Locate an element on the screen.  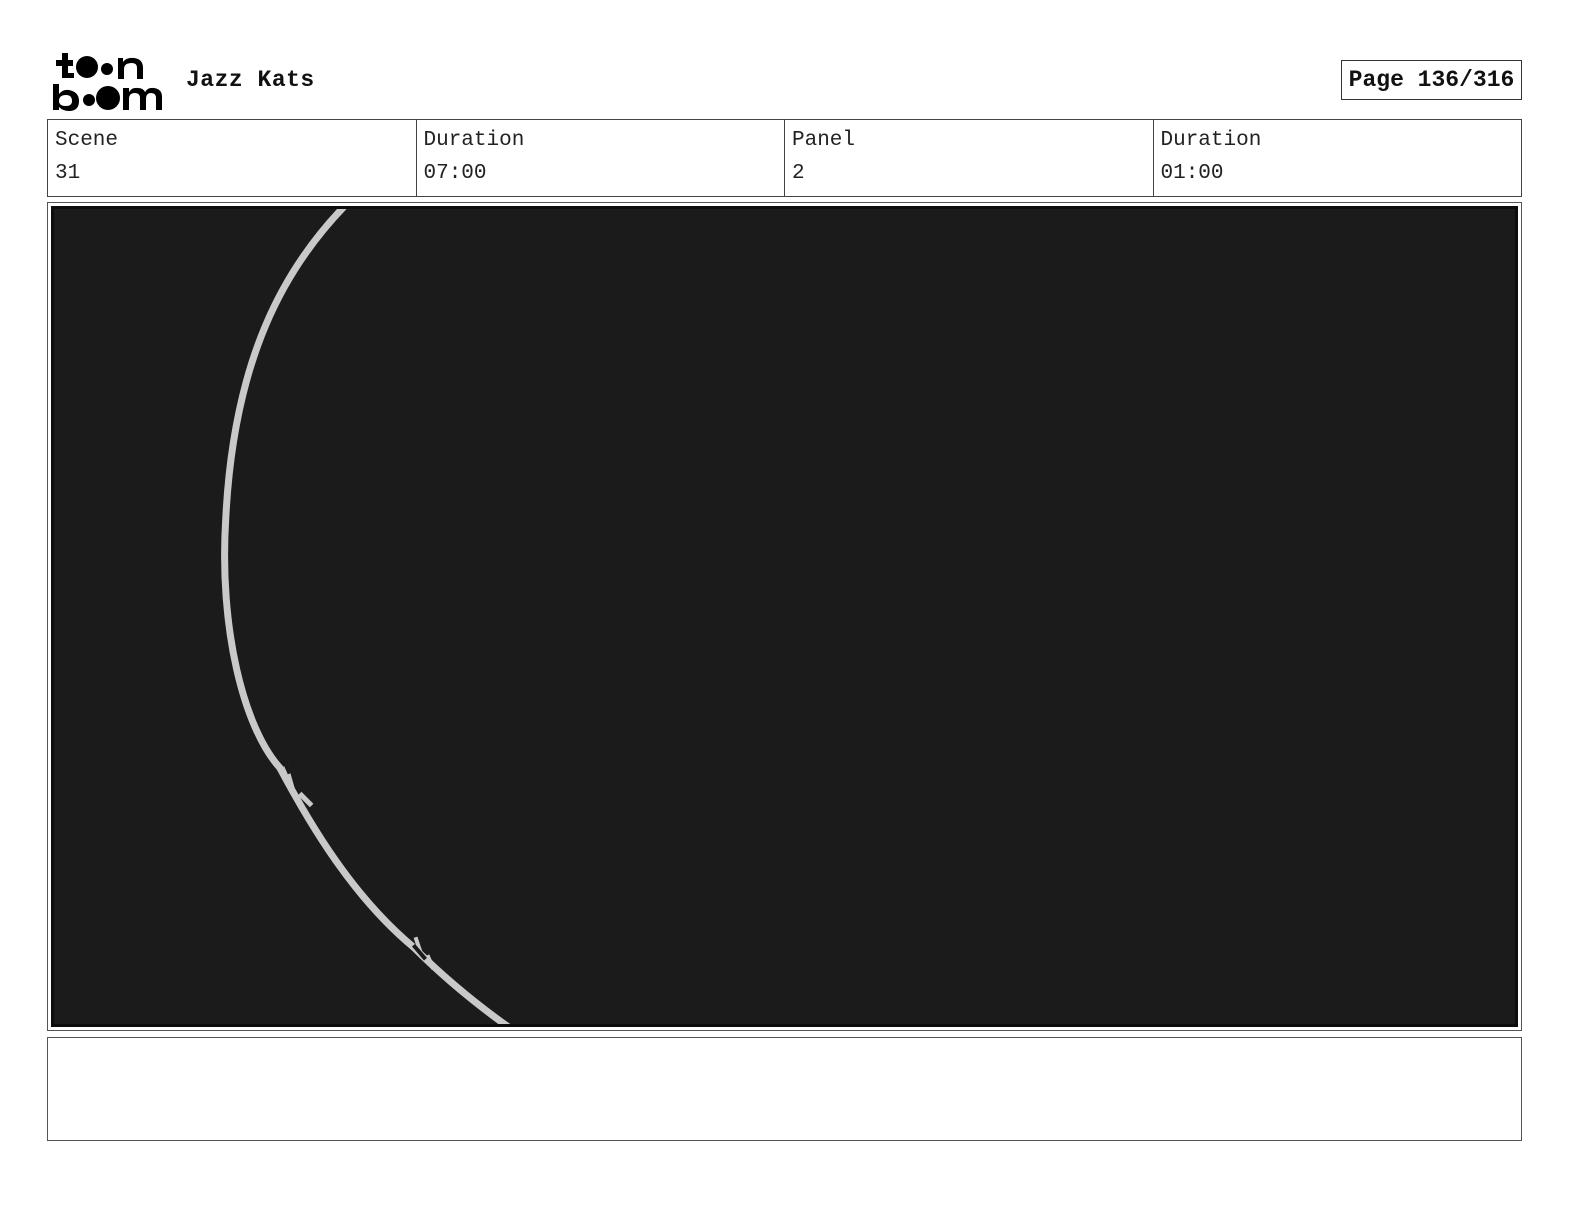
scene-value: 31 is located at coordinates (68, 173).